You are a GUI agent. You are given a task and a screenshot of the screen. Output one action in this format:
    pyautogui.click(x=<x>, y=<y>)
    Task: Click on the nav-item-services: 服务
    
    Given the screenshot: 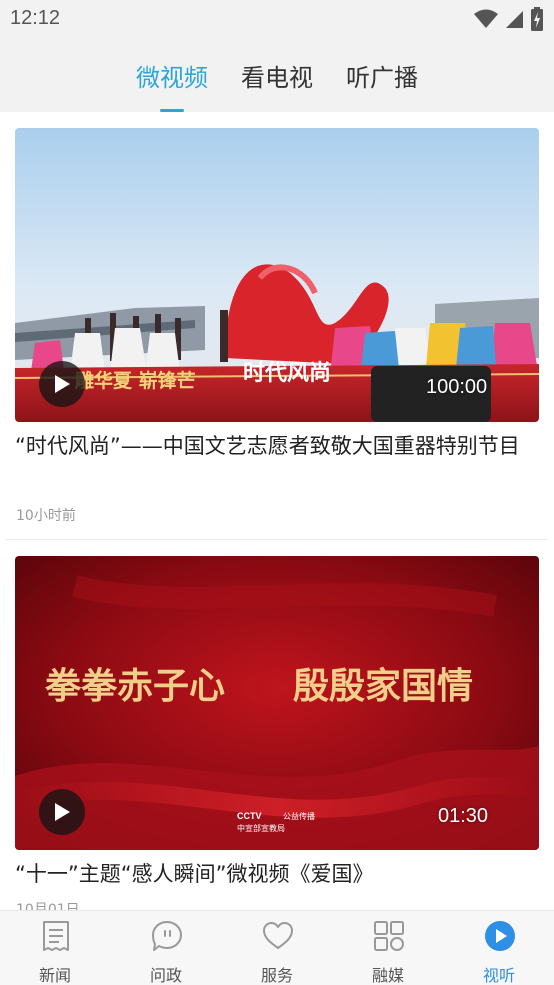 What is the action you would take?
    pyautogui.click(x=277, y=948)
    